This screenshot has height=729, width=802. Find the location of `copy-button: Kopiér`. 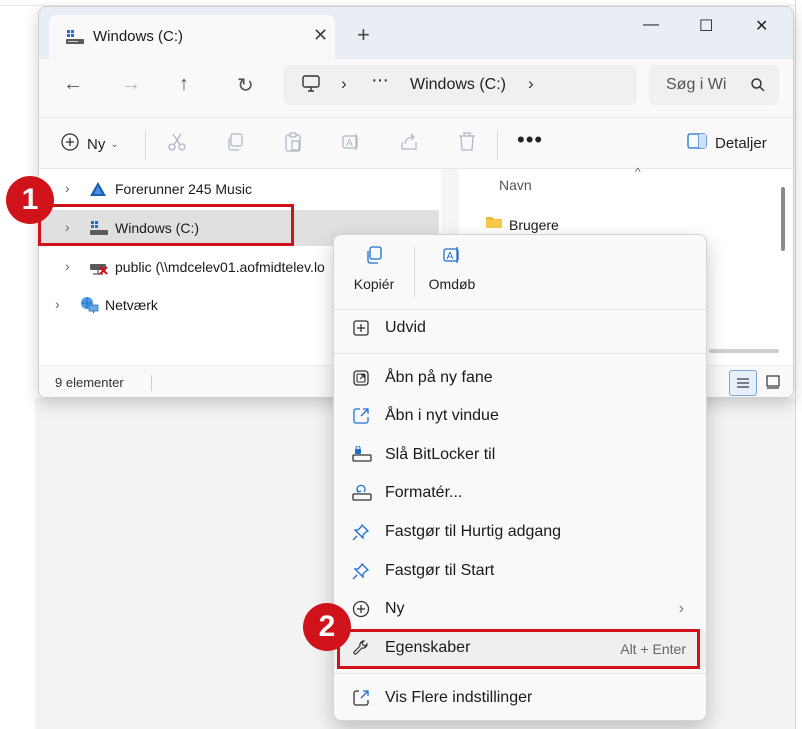

copy-button: Kopiér is located at coordinates (374, 268).